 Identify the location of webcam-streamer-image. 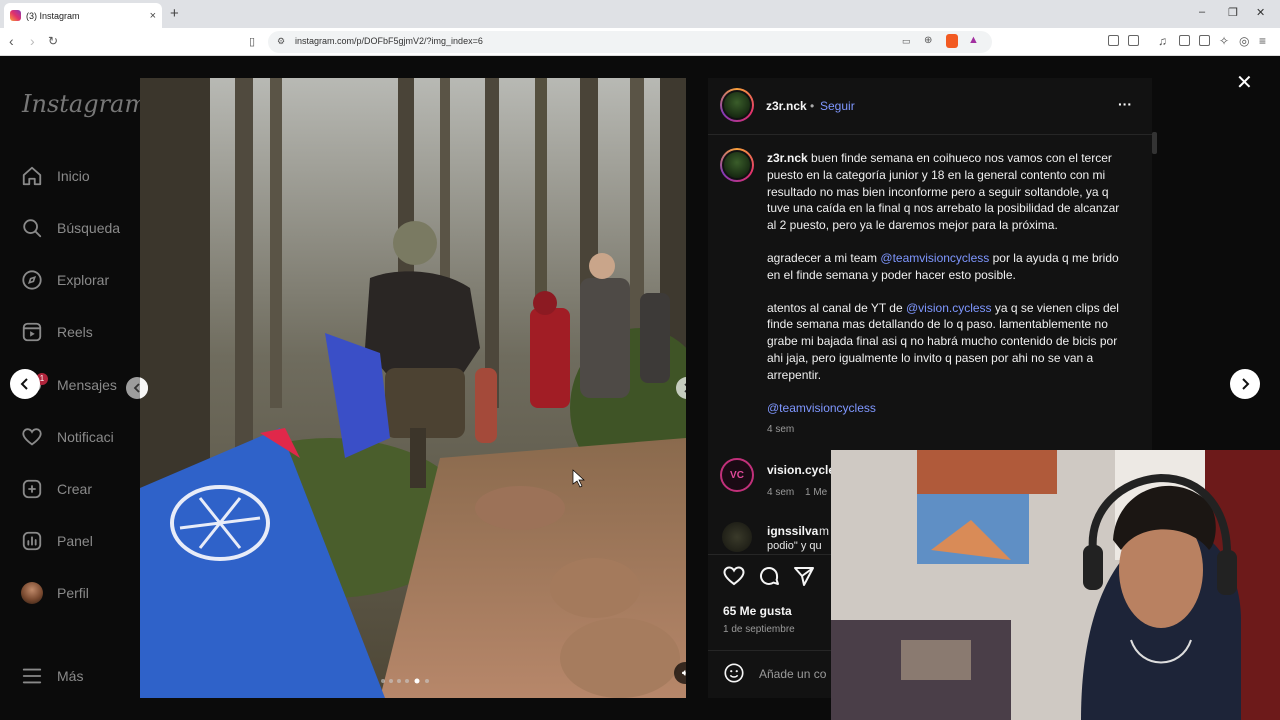
(1055, 585).